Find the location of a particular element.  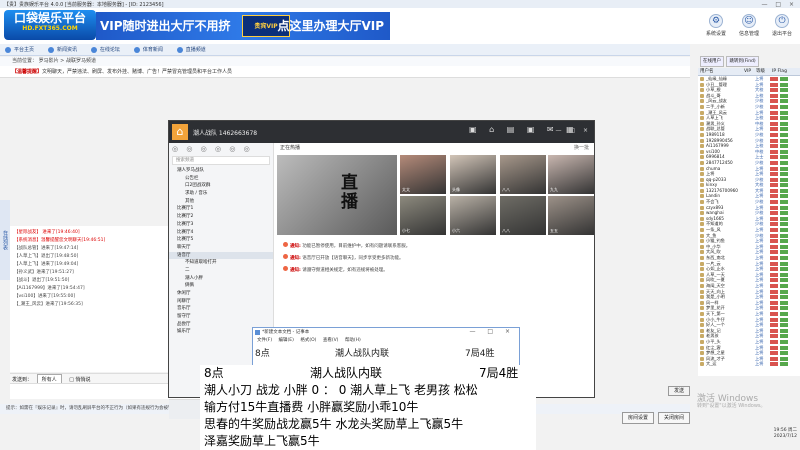

close-room-button: 关闭房间 is located at coordinates (674, 418).